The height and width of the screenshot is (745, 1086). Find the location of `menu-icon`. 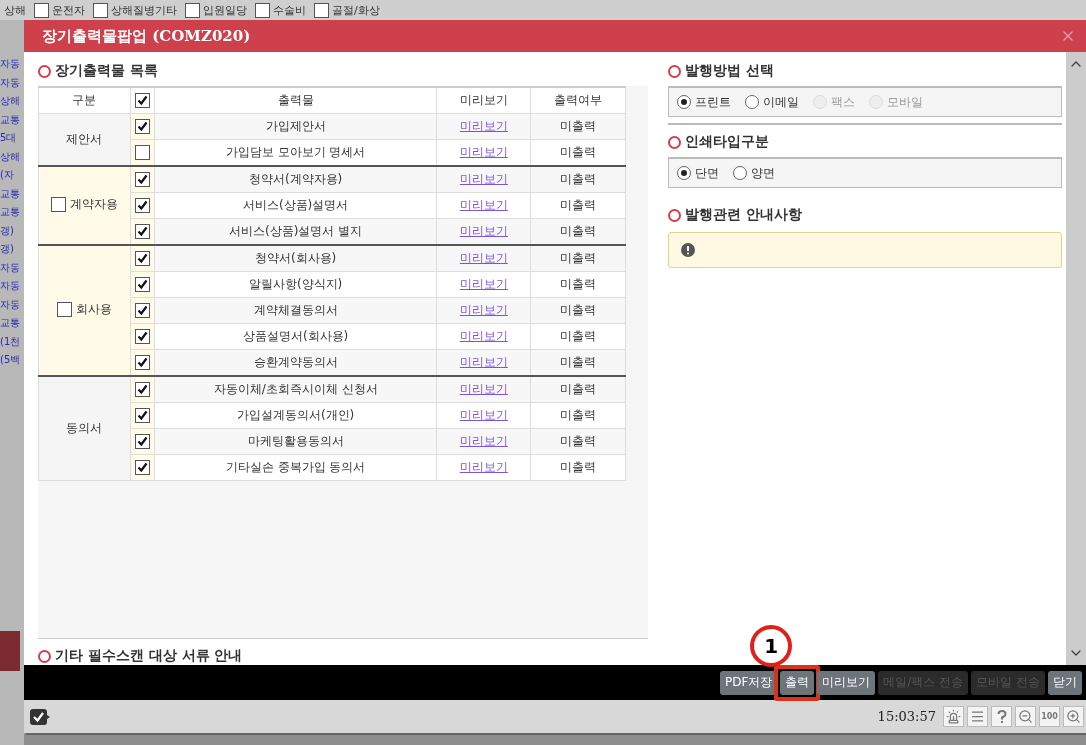

menu-icon is located at coordinates (977, 716).